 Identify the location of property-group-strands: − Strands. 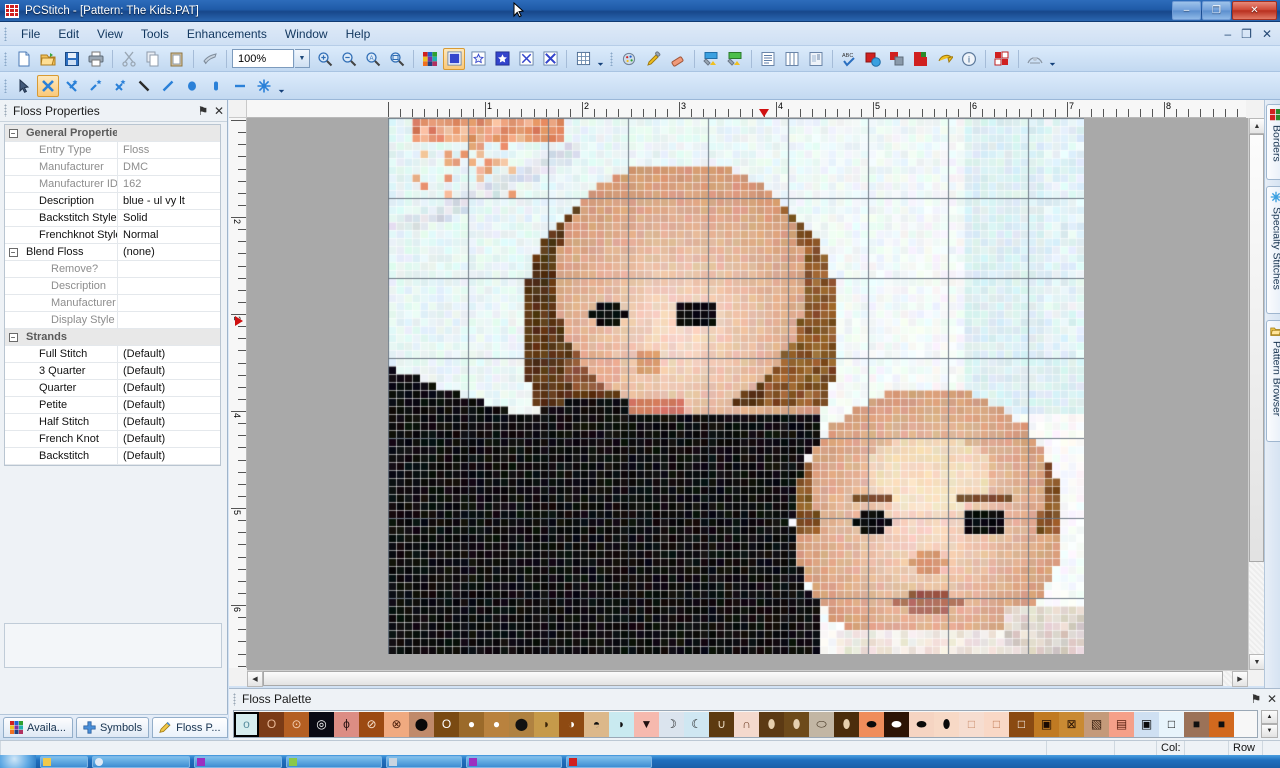
(112, 337).